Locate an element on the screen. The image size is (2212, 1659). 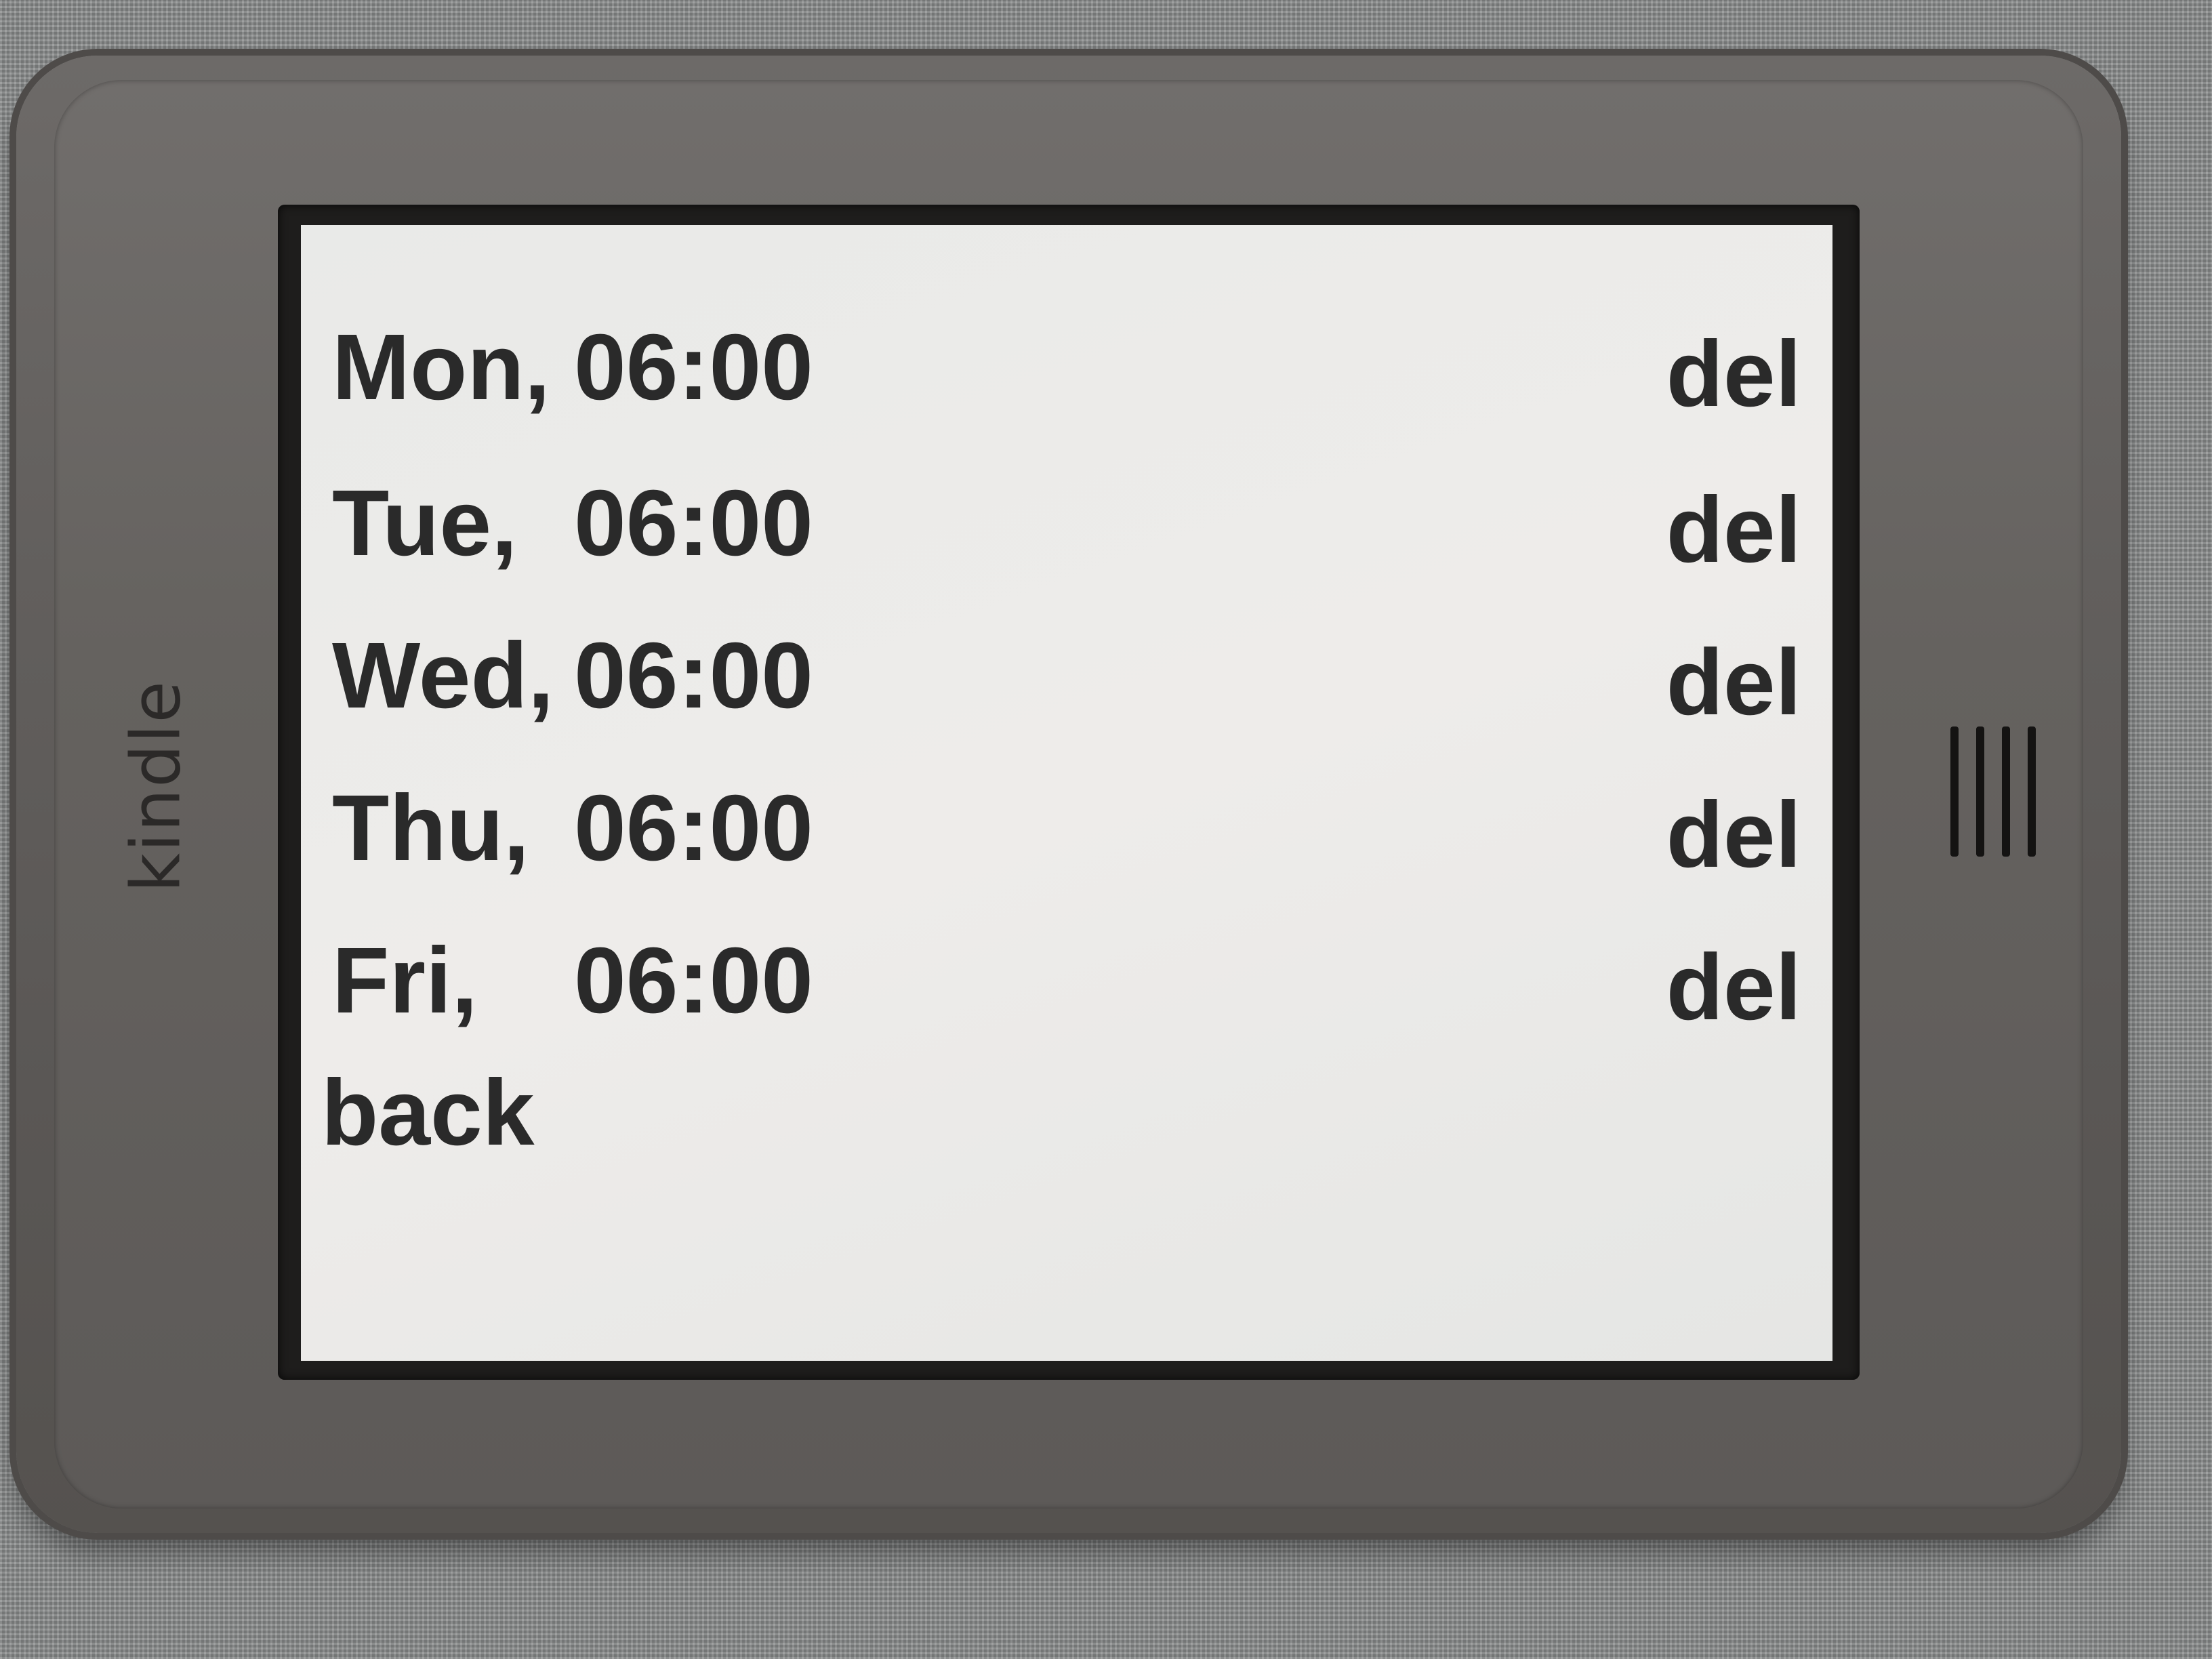
alarm-row: Tue, 06:00 del is located at coordinates (1066, 523).